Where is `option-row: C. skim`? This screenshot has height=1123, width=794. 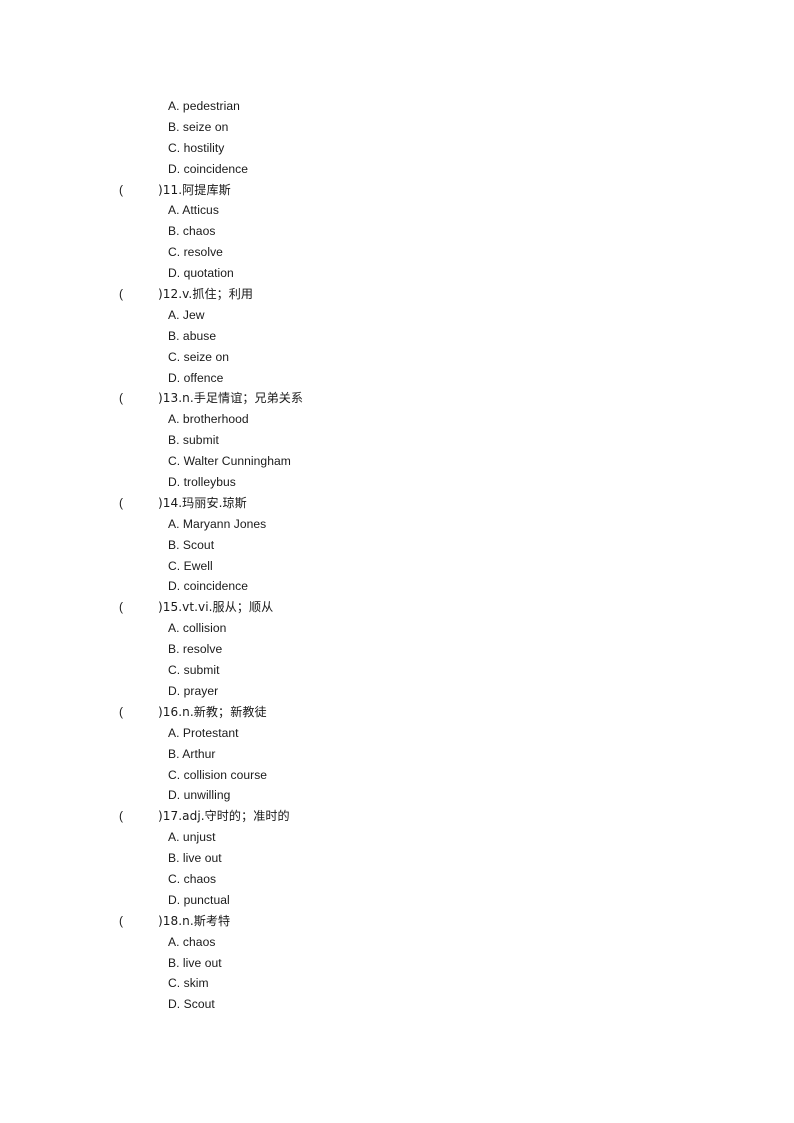 option-row: C. skim is located at coordinates (399, 983).